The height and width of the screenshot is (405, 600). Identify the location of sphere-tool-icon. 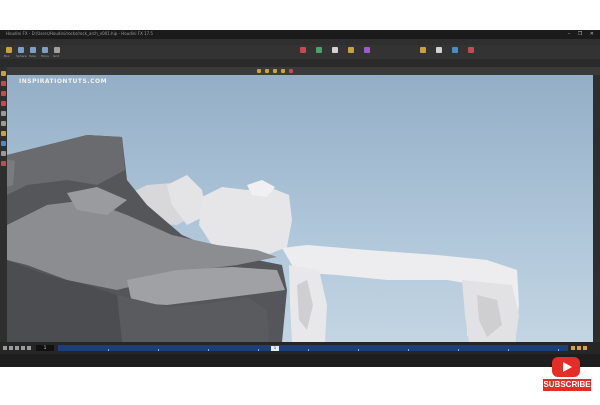
(21, 50).